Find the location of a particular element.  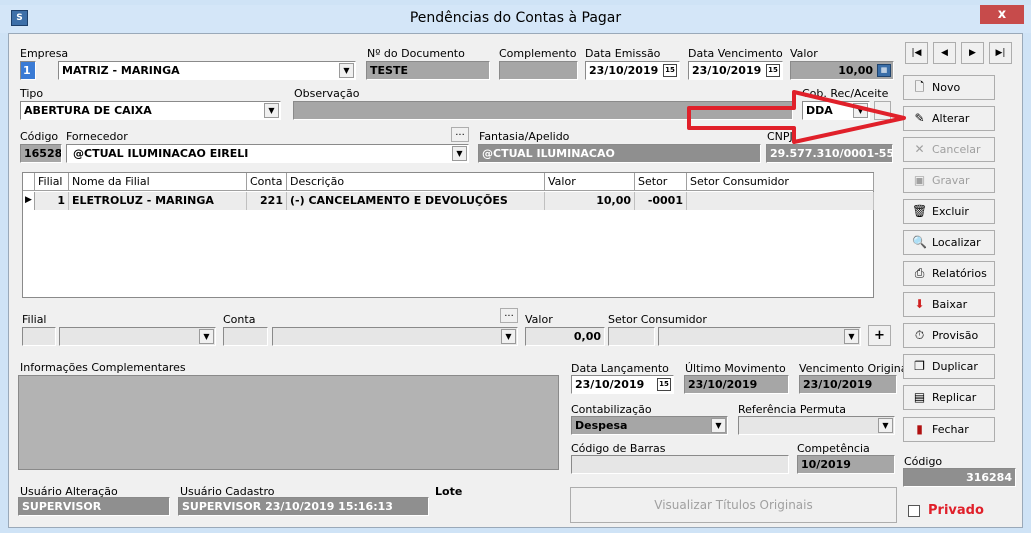

cell-valor: 10,00 is located at coordinates (590, 201).